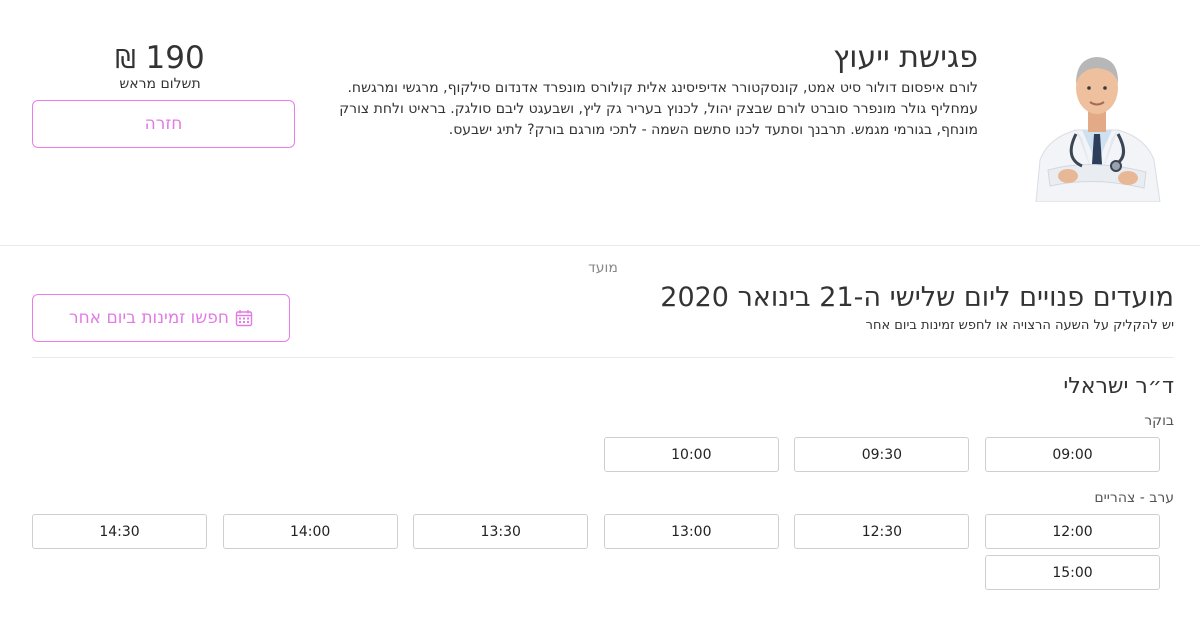 The image size is (1200, 620). Describe the element at coordinates (120, 531) in the screenshot. I see `time-slot: 14:30` at that location.